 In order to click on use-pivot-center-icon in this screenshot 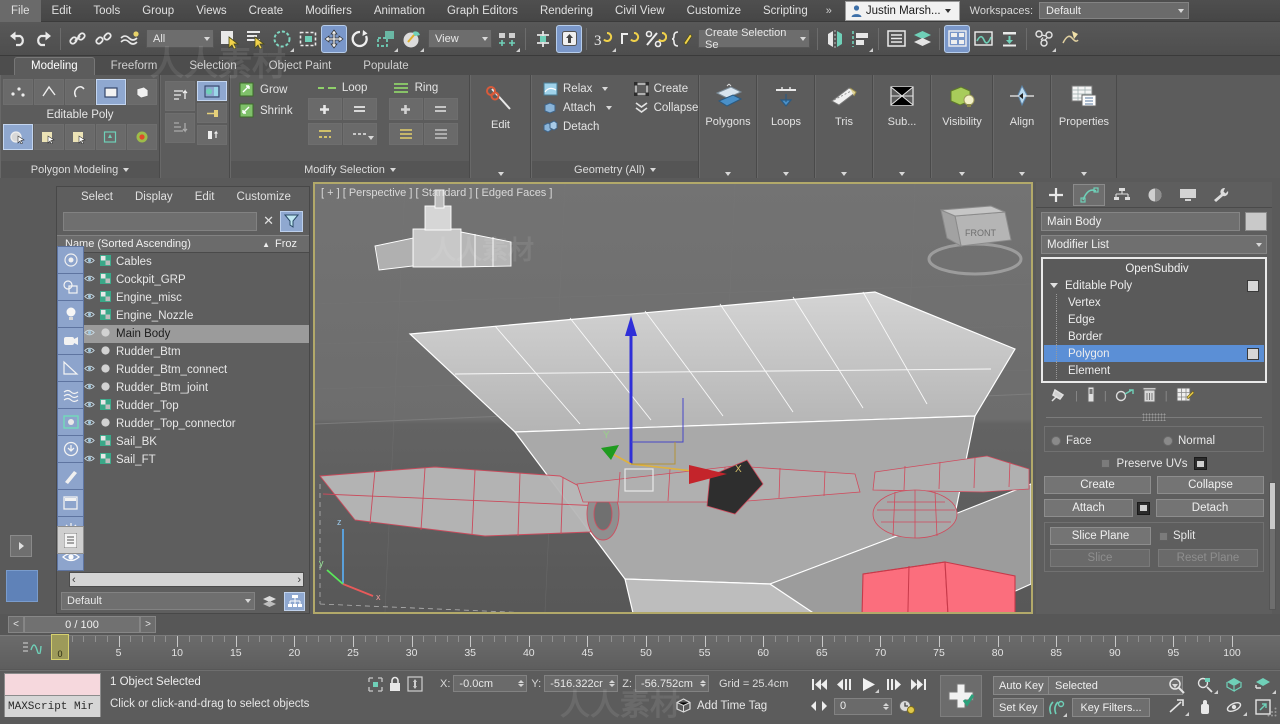, I will do `click(508, 39)`.